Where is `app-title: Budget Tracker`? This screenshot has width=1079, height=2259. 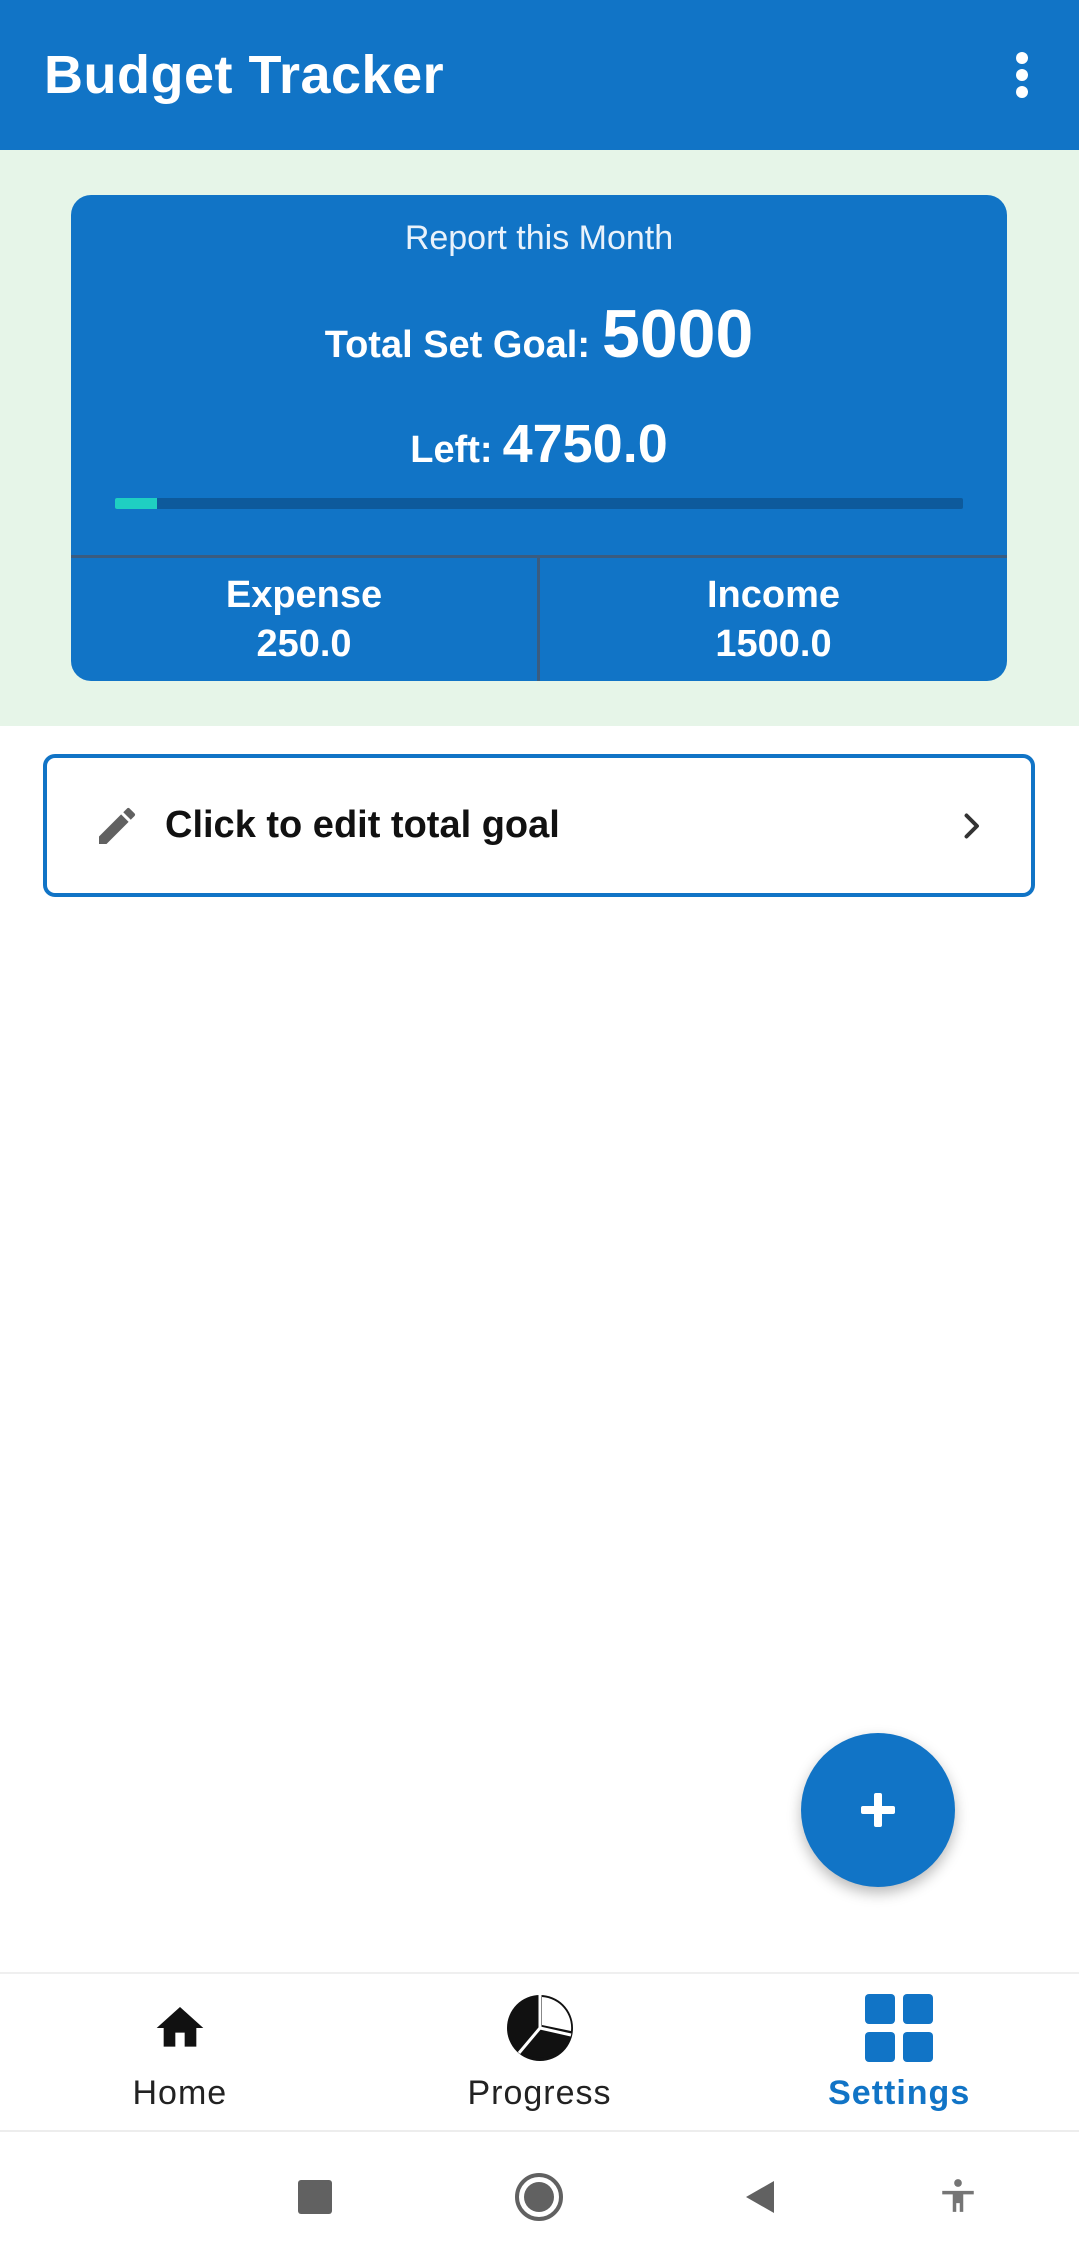 app-title: Budget Tracker is located at coordinates (244, 75).